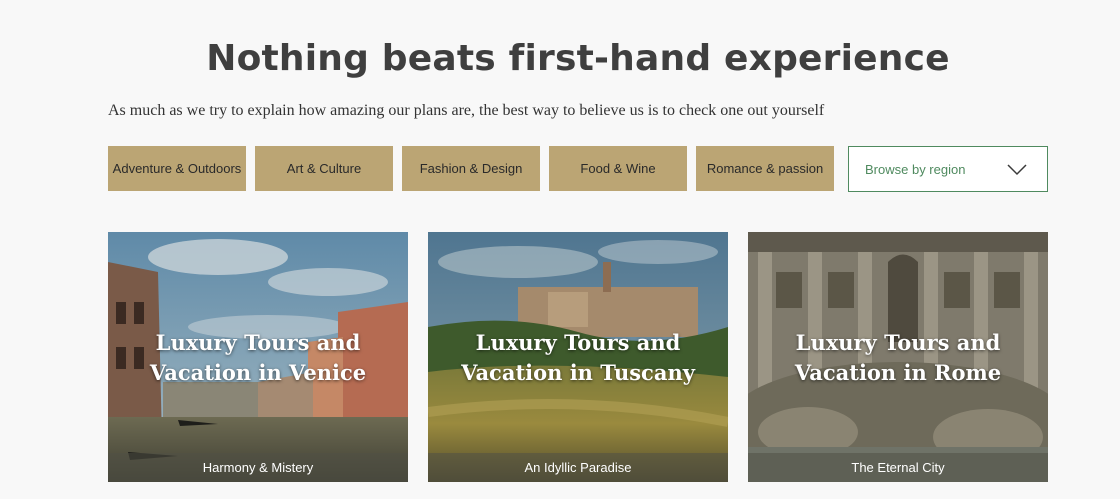 Image resolution: width=1120 pixels, height=499 pixels. Describe the element at coordinates (578, 467) in the screenshot. I see `tour-card-caption: An Idyllic Paradise` at that location.